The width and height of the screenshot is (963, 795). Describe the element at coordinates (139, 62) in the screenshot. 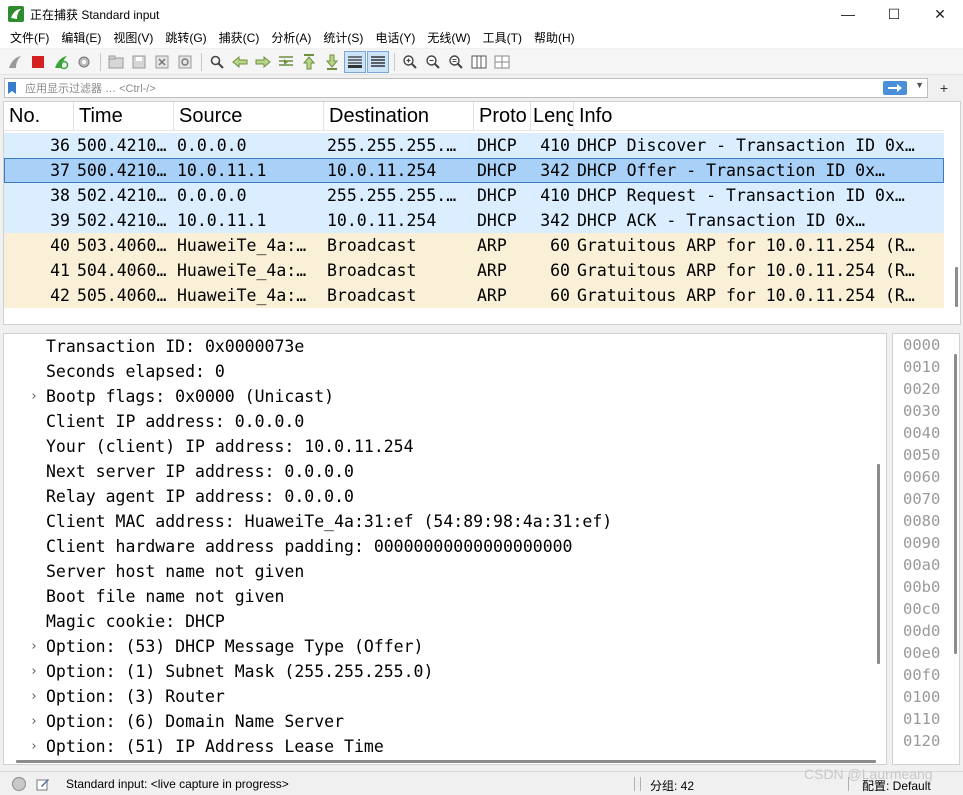

I see `save-file-button` at that location.